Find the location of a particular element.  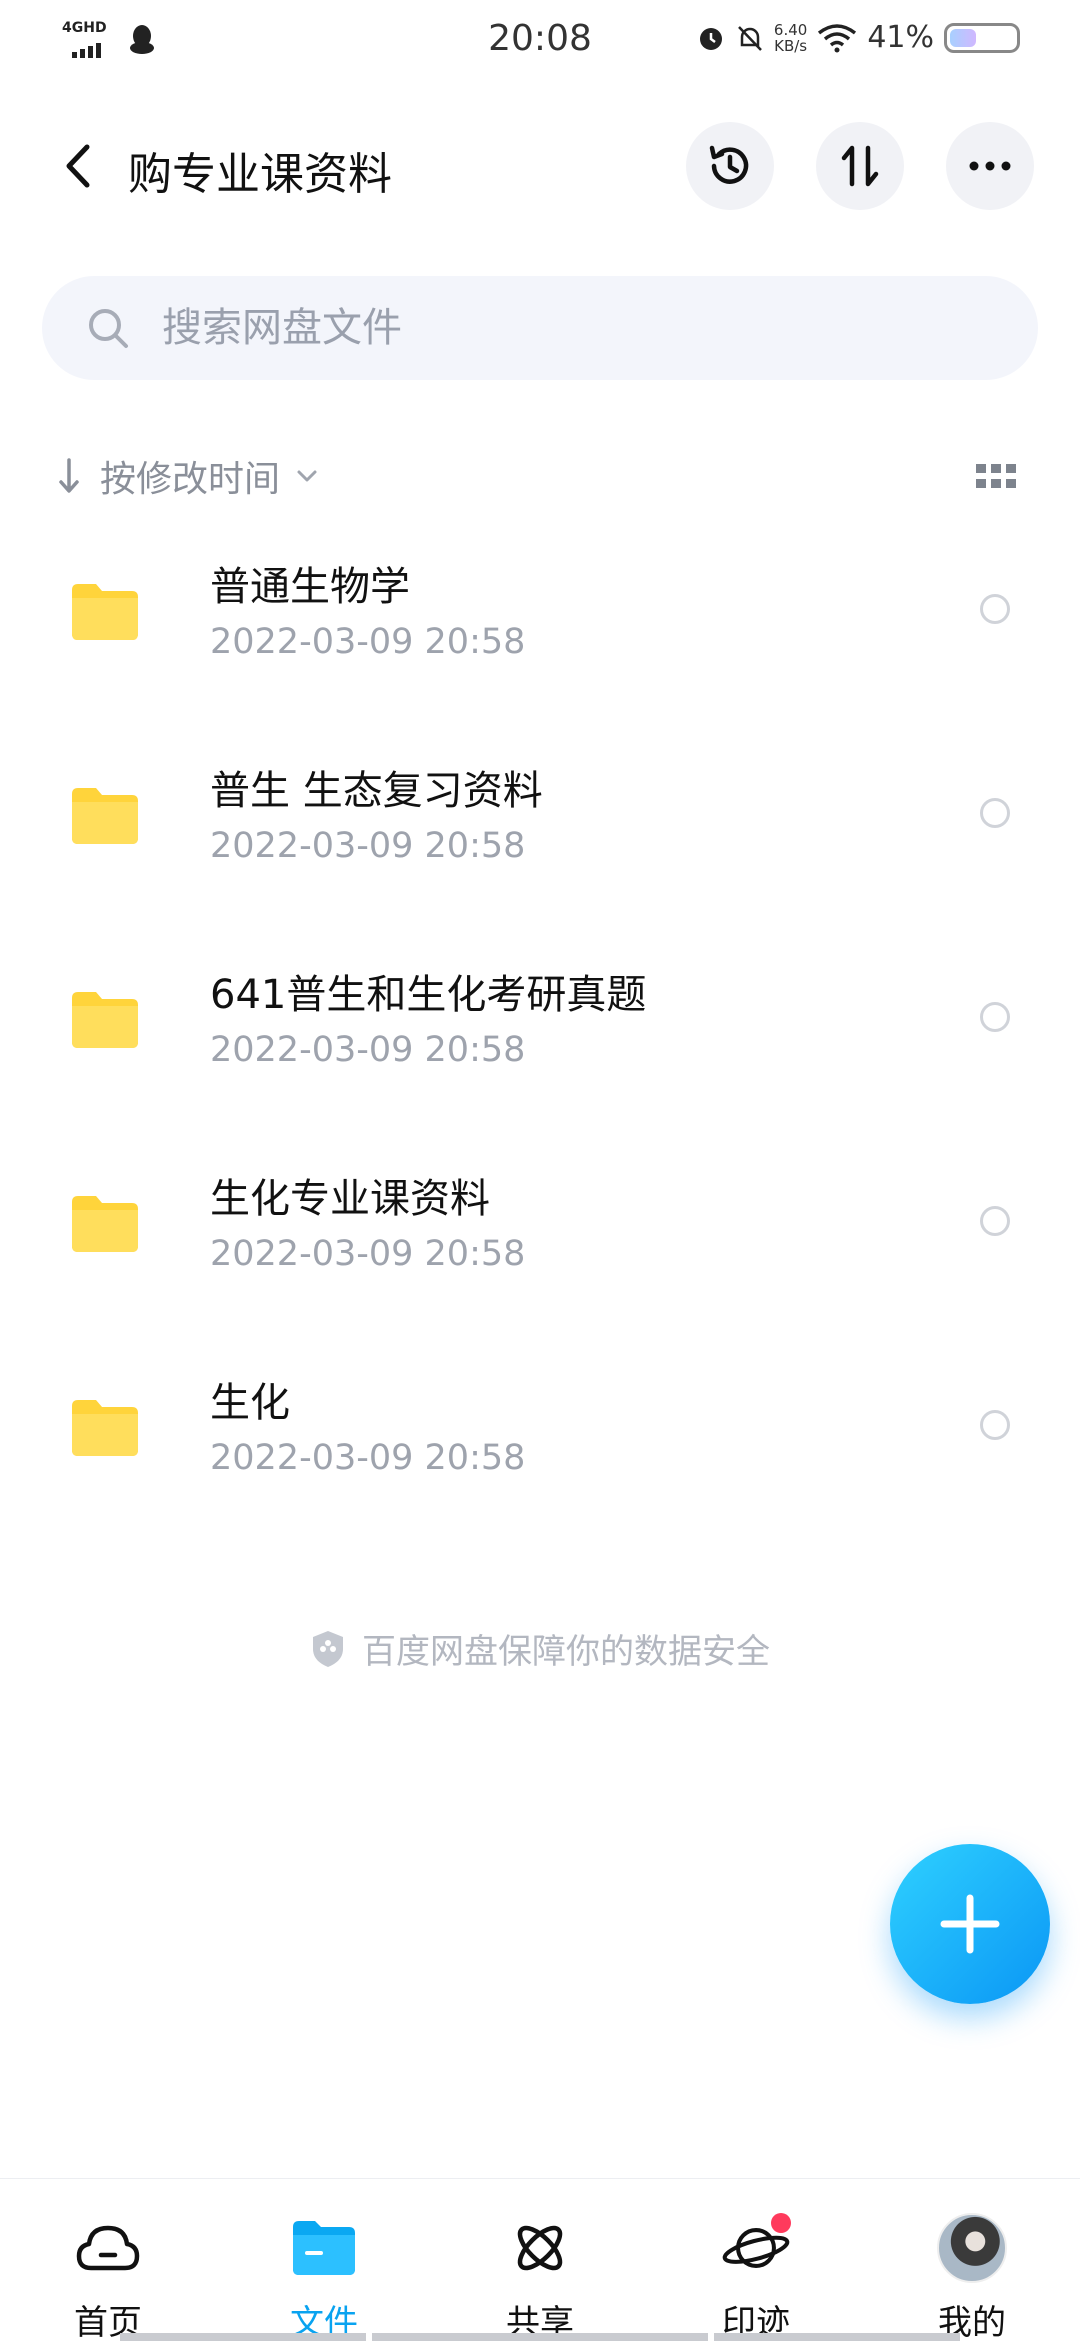

search-input is located at coordinates (562, 328).